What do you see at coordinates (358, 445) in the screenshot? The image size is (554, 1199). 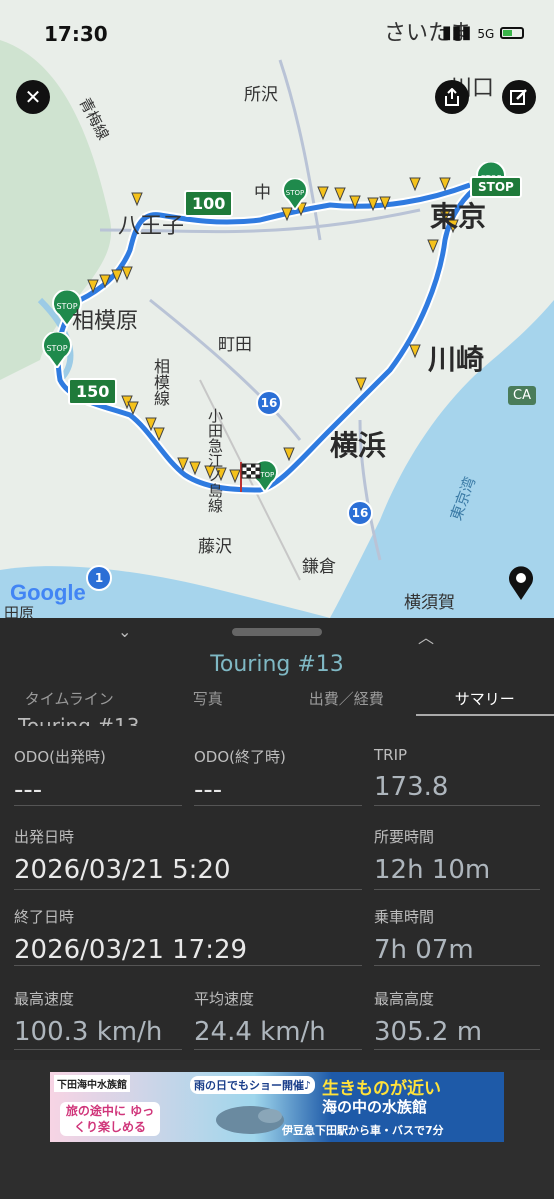 I see `place-yokohama: 横浜` at bounding box center [358, 445].